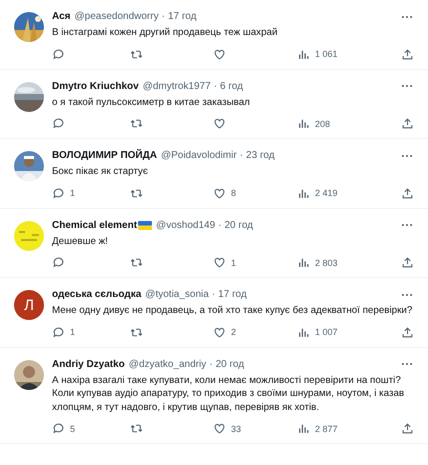 Image resolution: width=428 pixels, height=465 pixels. Describe the element at coordinates (61, 16) in the screenshot. I see `user-name: Ася` at that location.